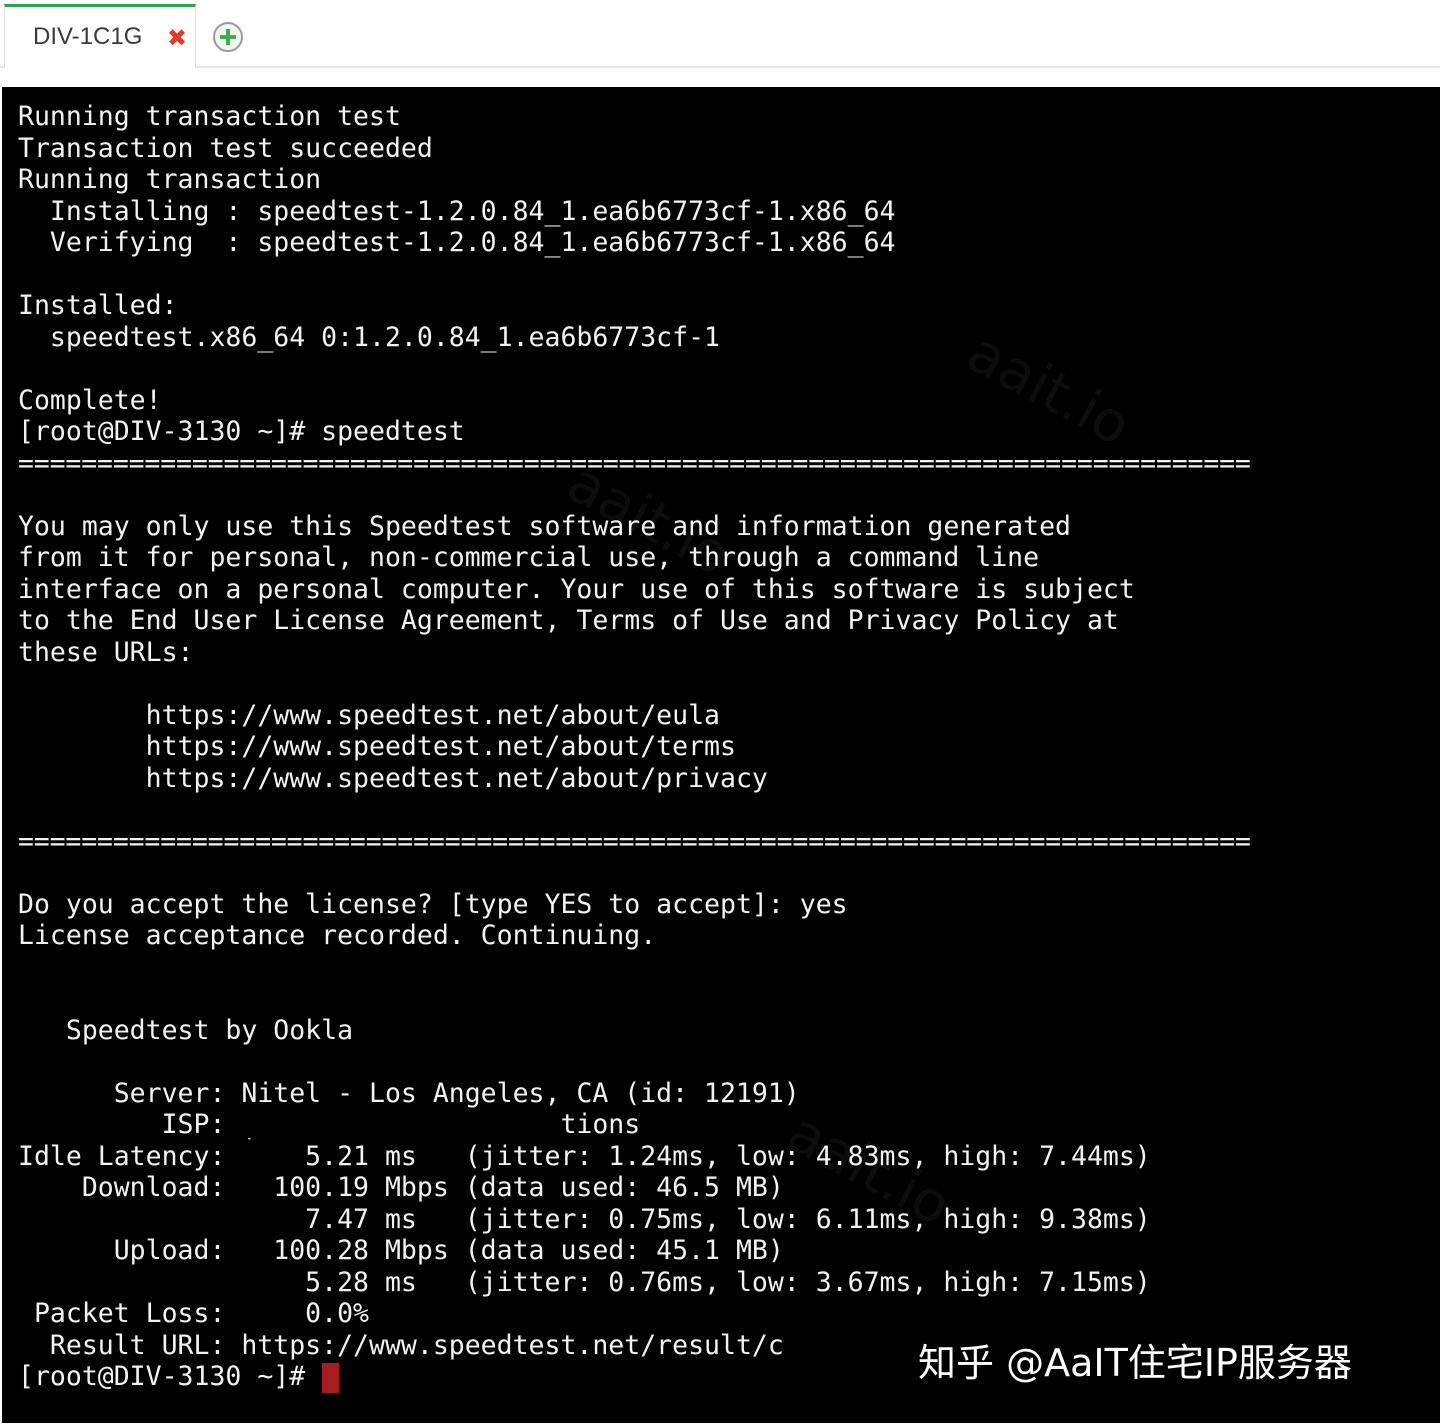 The image size is (1440, 1425). Describe the element at coordinates (170, 1376) in the screenshot. I see `terminal-line: [root@DIV-3130 ~]#` at that location.